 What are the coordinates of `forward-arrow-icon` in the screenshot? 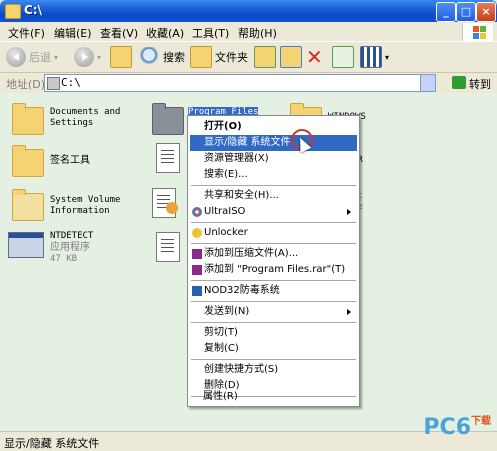 It's located at (84, 57).